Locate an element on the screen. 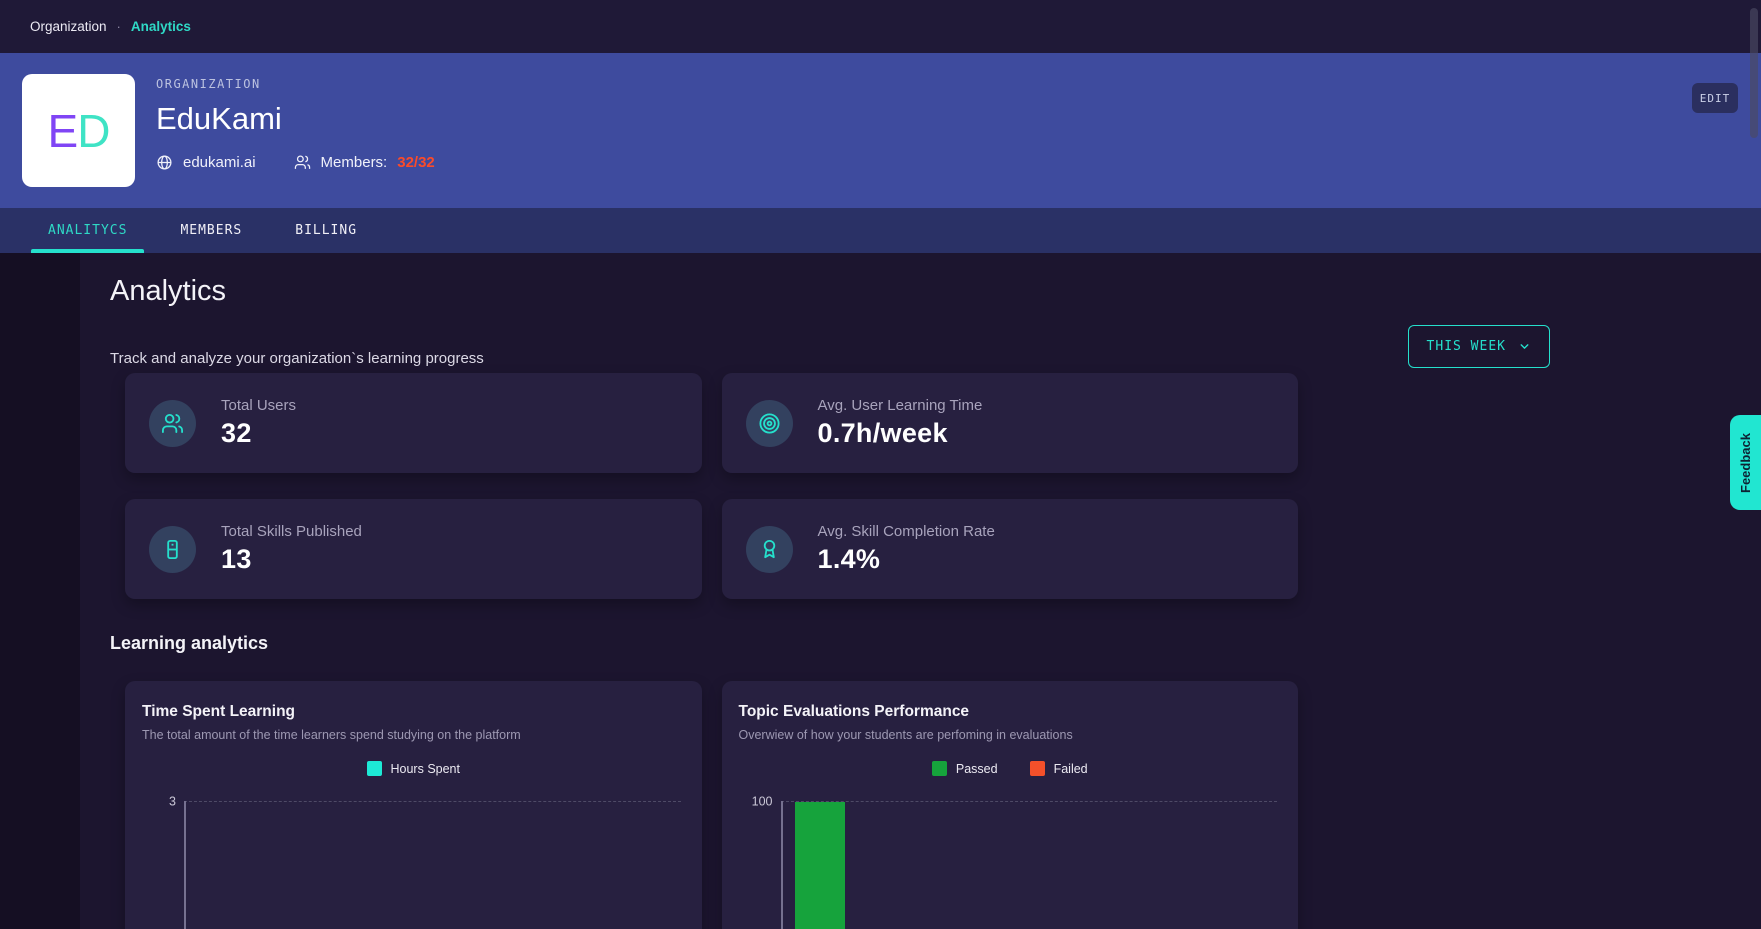 The height and width of the screenshot is (929, 1761). feedback-label: Feedback is located at coordinates (1745, 462).